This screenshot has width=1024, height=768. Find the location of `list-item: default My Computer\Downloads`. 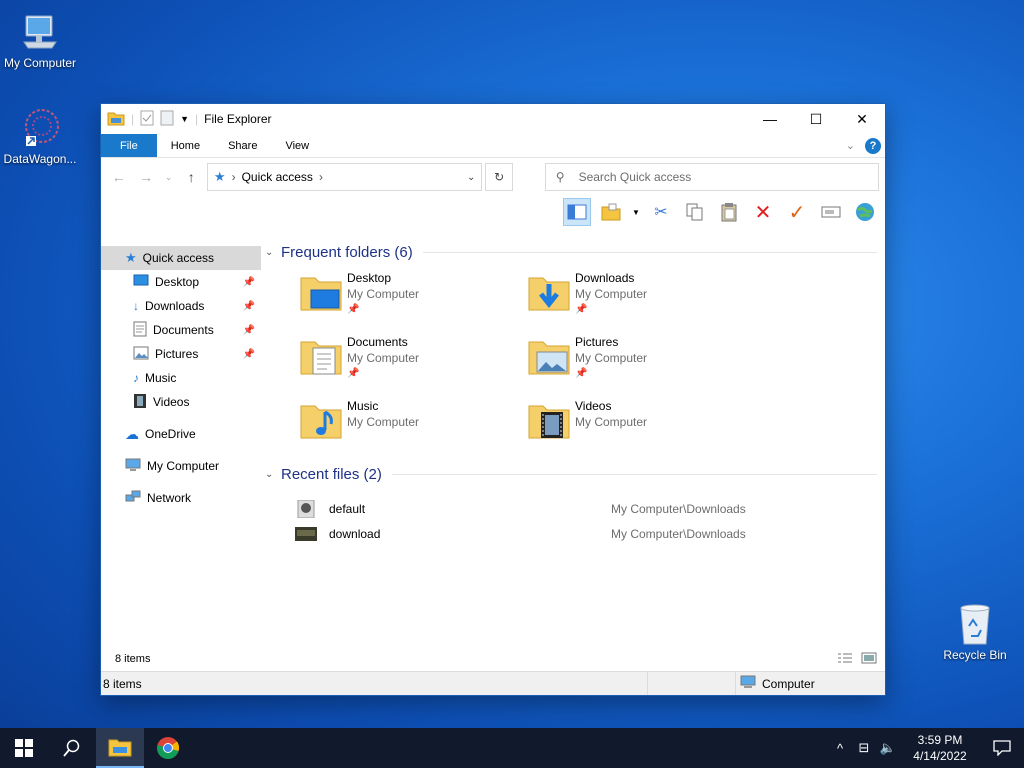

list-item: default My Computer\Downloads is located at coordinates (590, 508).